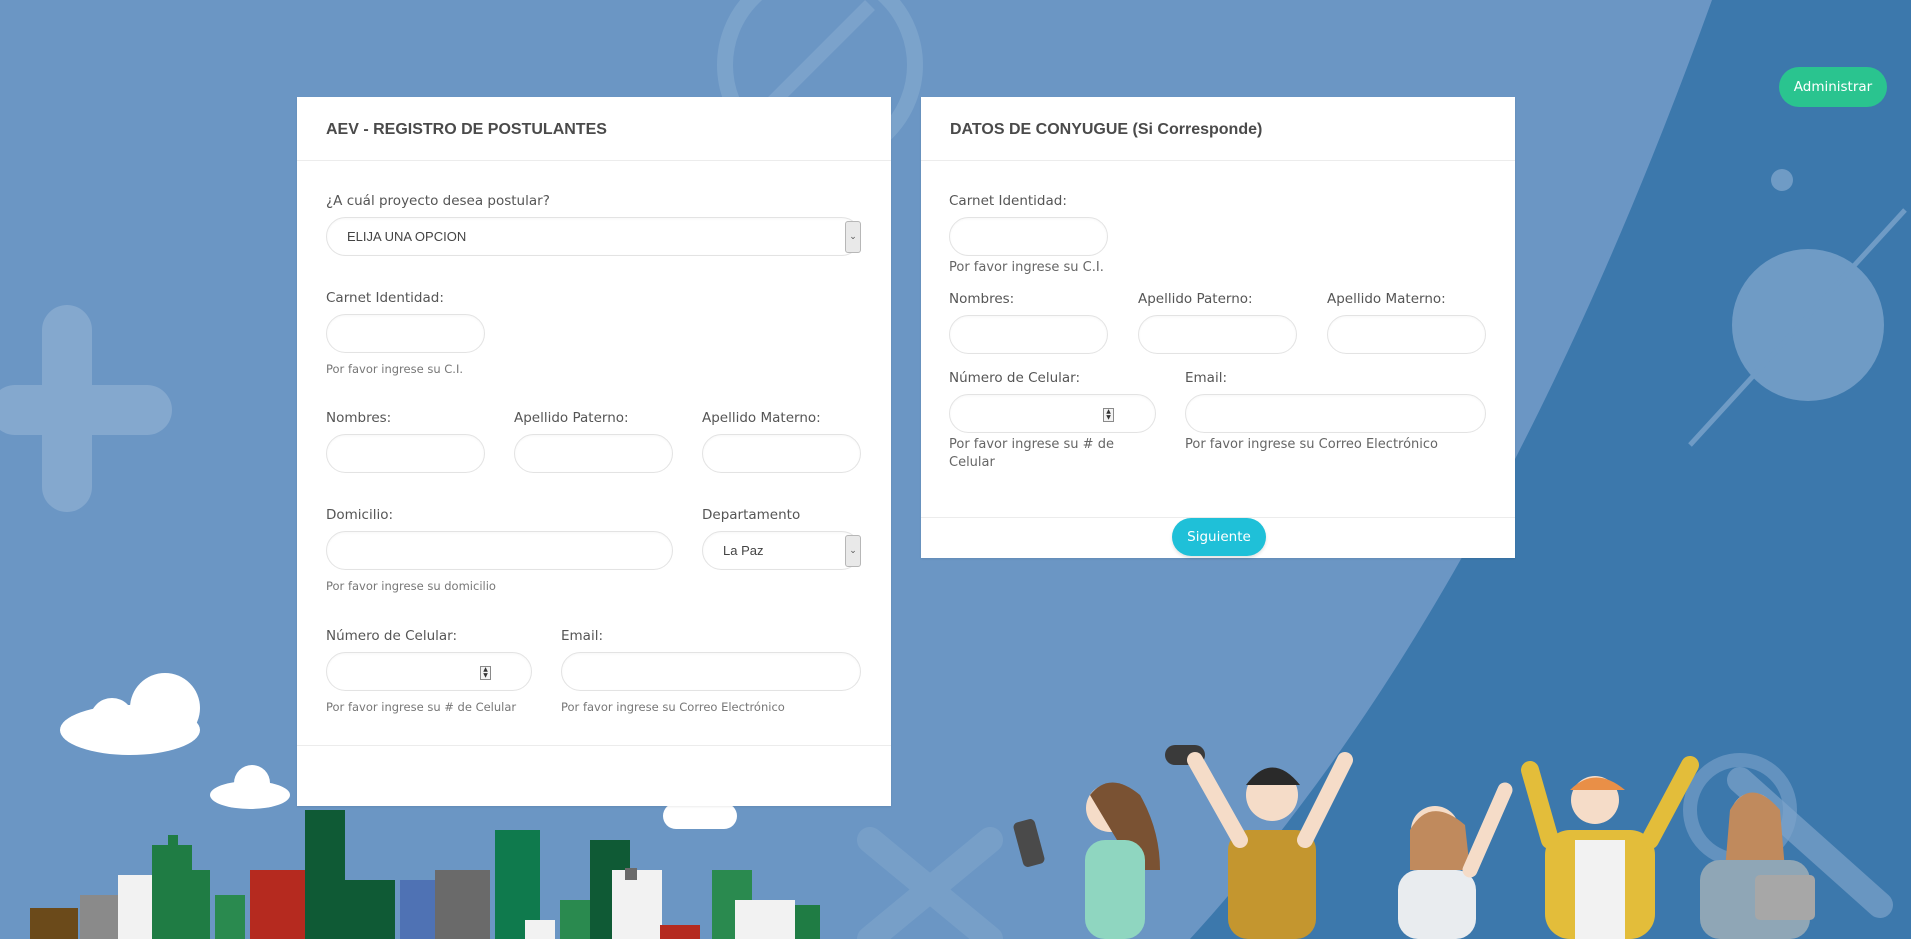 The width and height of the screenshot is (1911, 939). Describe the element at coordinates (594, 745) in the screenshot. I see `card-divider` at that location.